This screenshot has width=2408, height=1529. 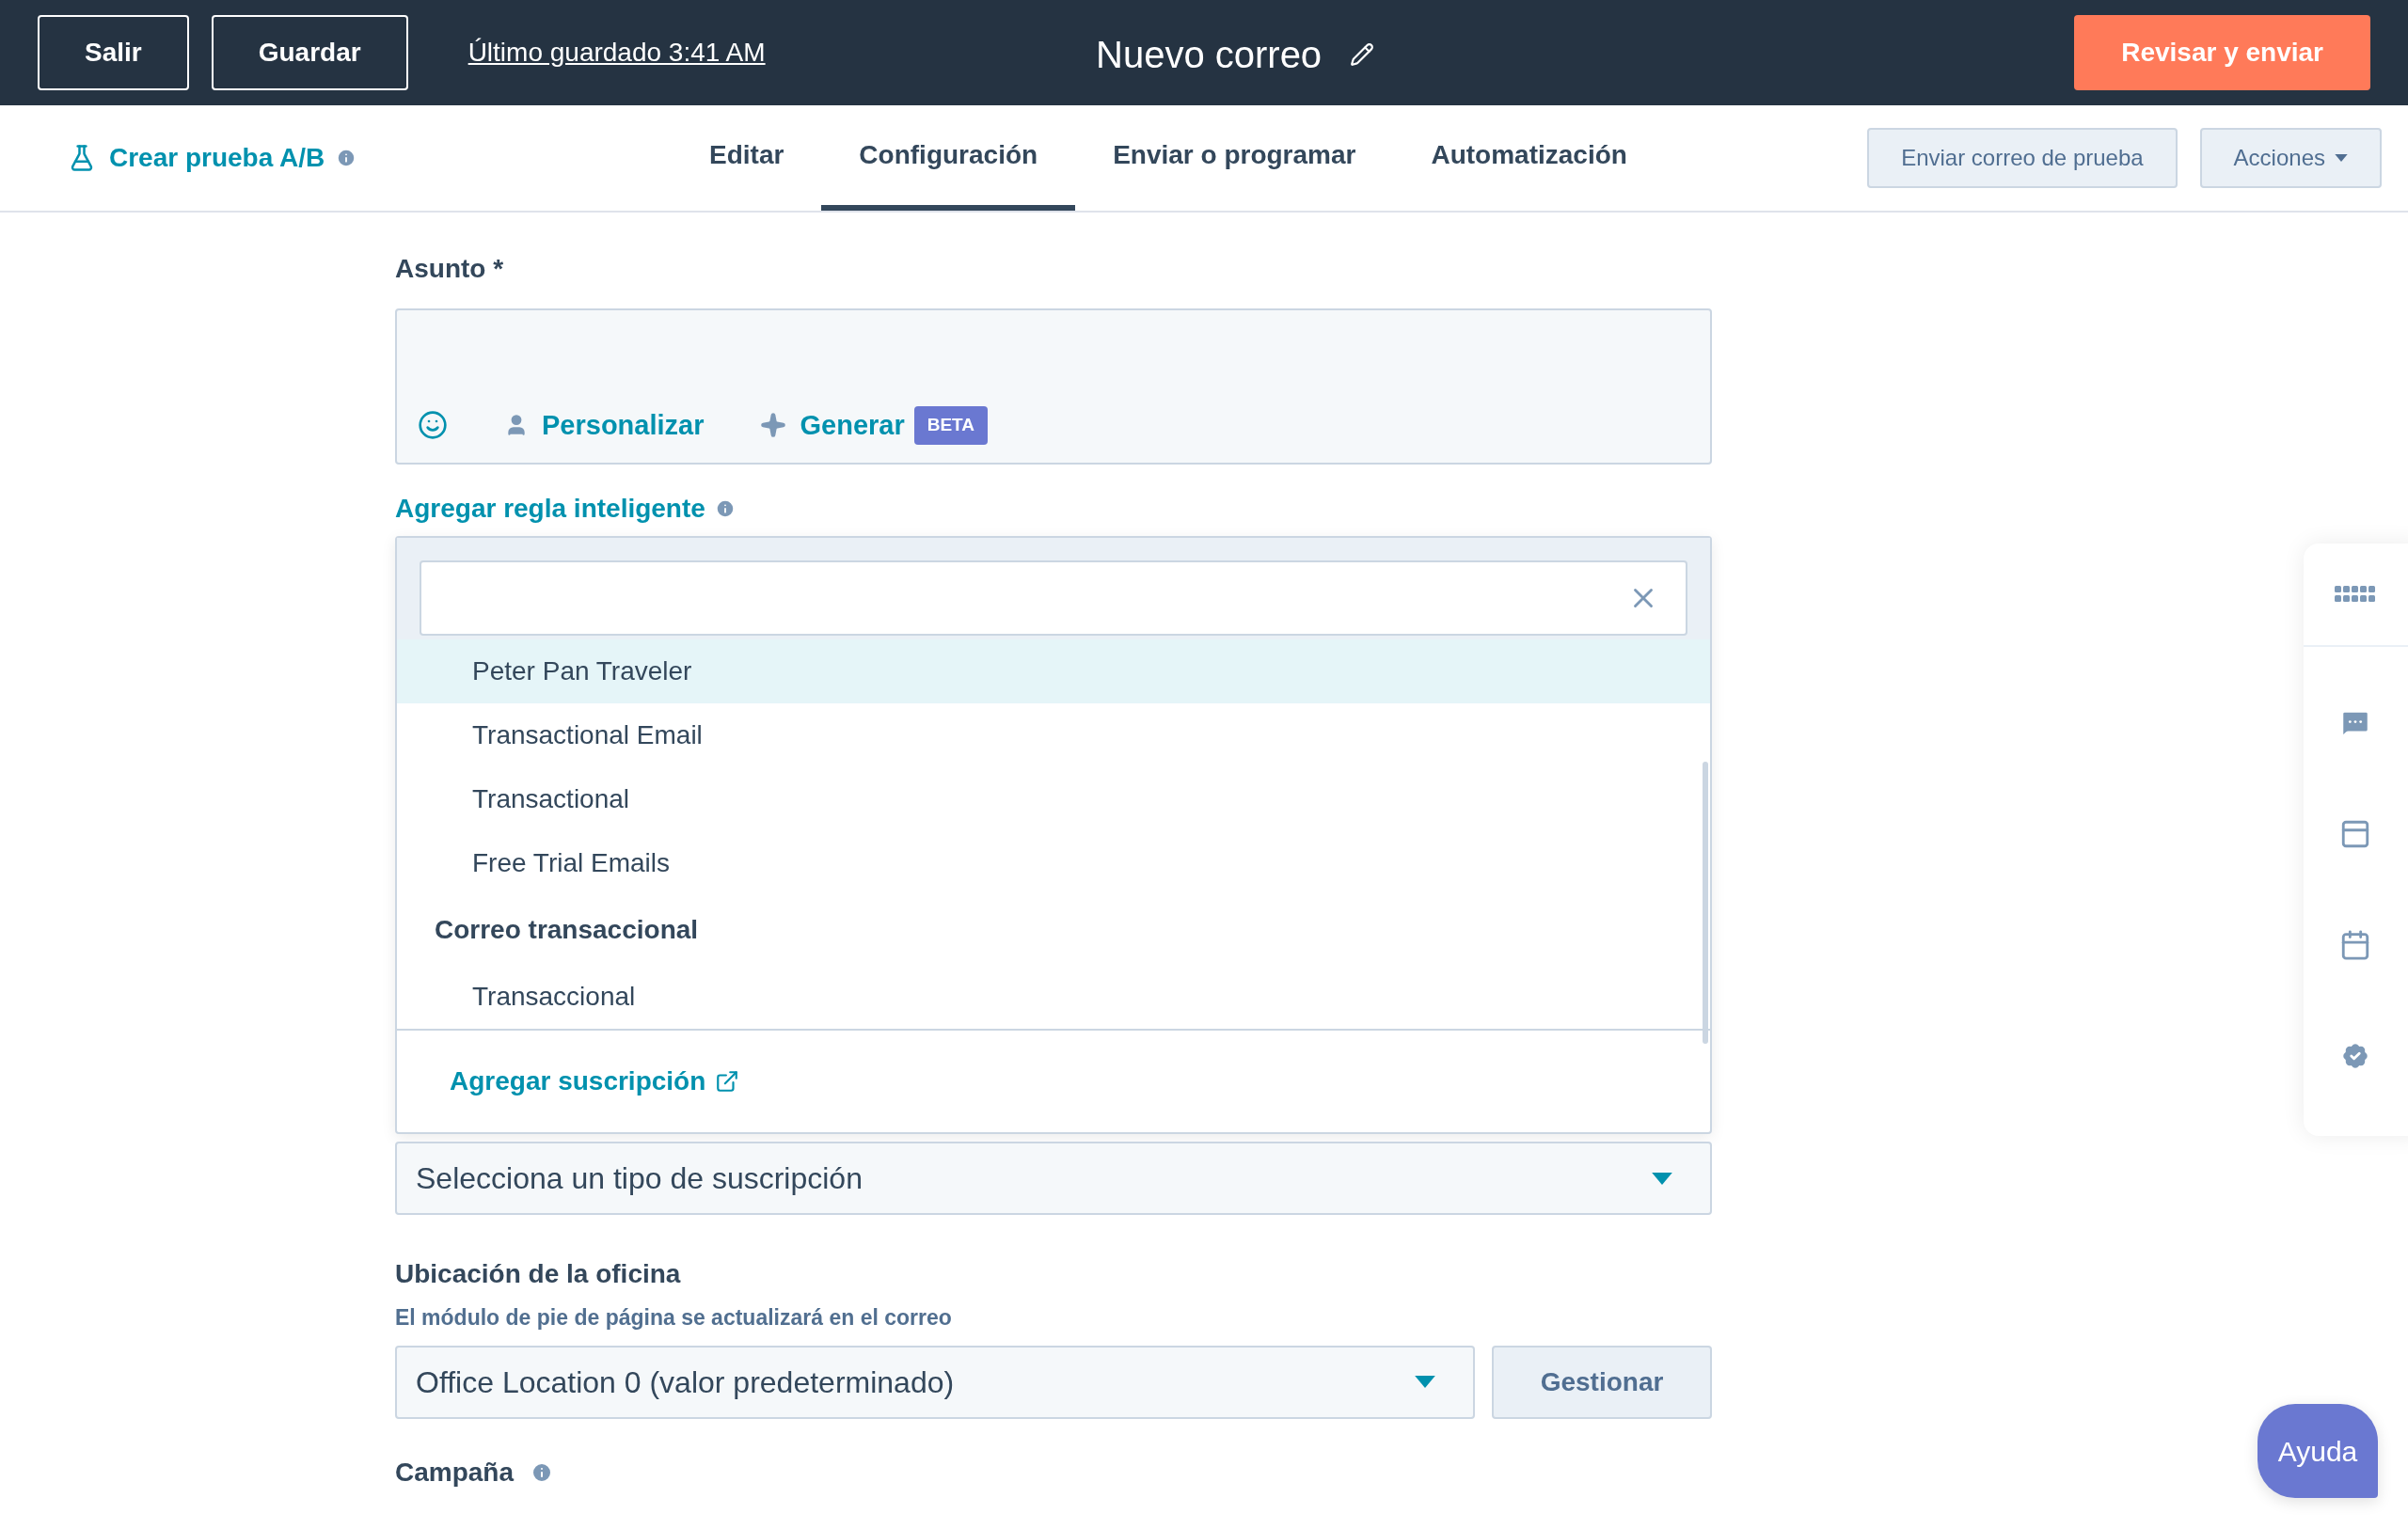 What do you see at coordinates (538, 1274) in the screenshot?
I see `office-location-label: Ubicación de la oficina` at bounding box center [538, 1274].